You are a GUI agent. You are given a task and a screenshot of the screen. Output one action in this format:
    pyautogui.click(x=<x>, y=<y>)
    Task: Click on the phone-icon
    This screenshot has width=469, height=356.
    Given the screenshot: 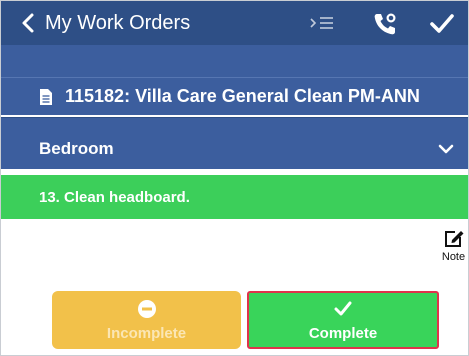 What is the action you would take?
    pyautogui.click(x=385, y=24)
    